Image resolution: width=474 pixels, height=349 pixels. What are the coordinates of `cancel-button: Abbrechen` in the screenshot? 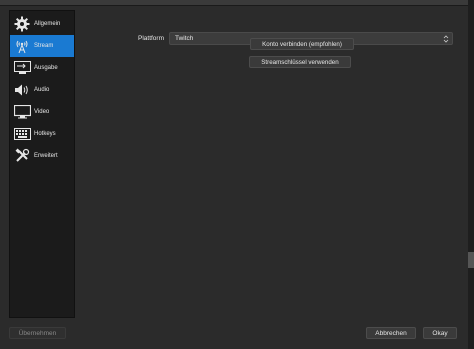 It's located at (391, 333).